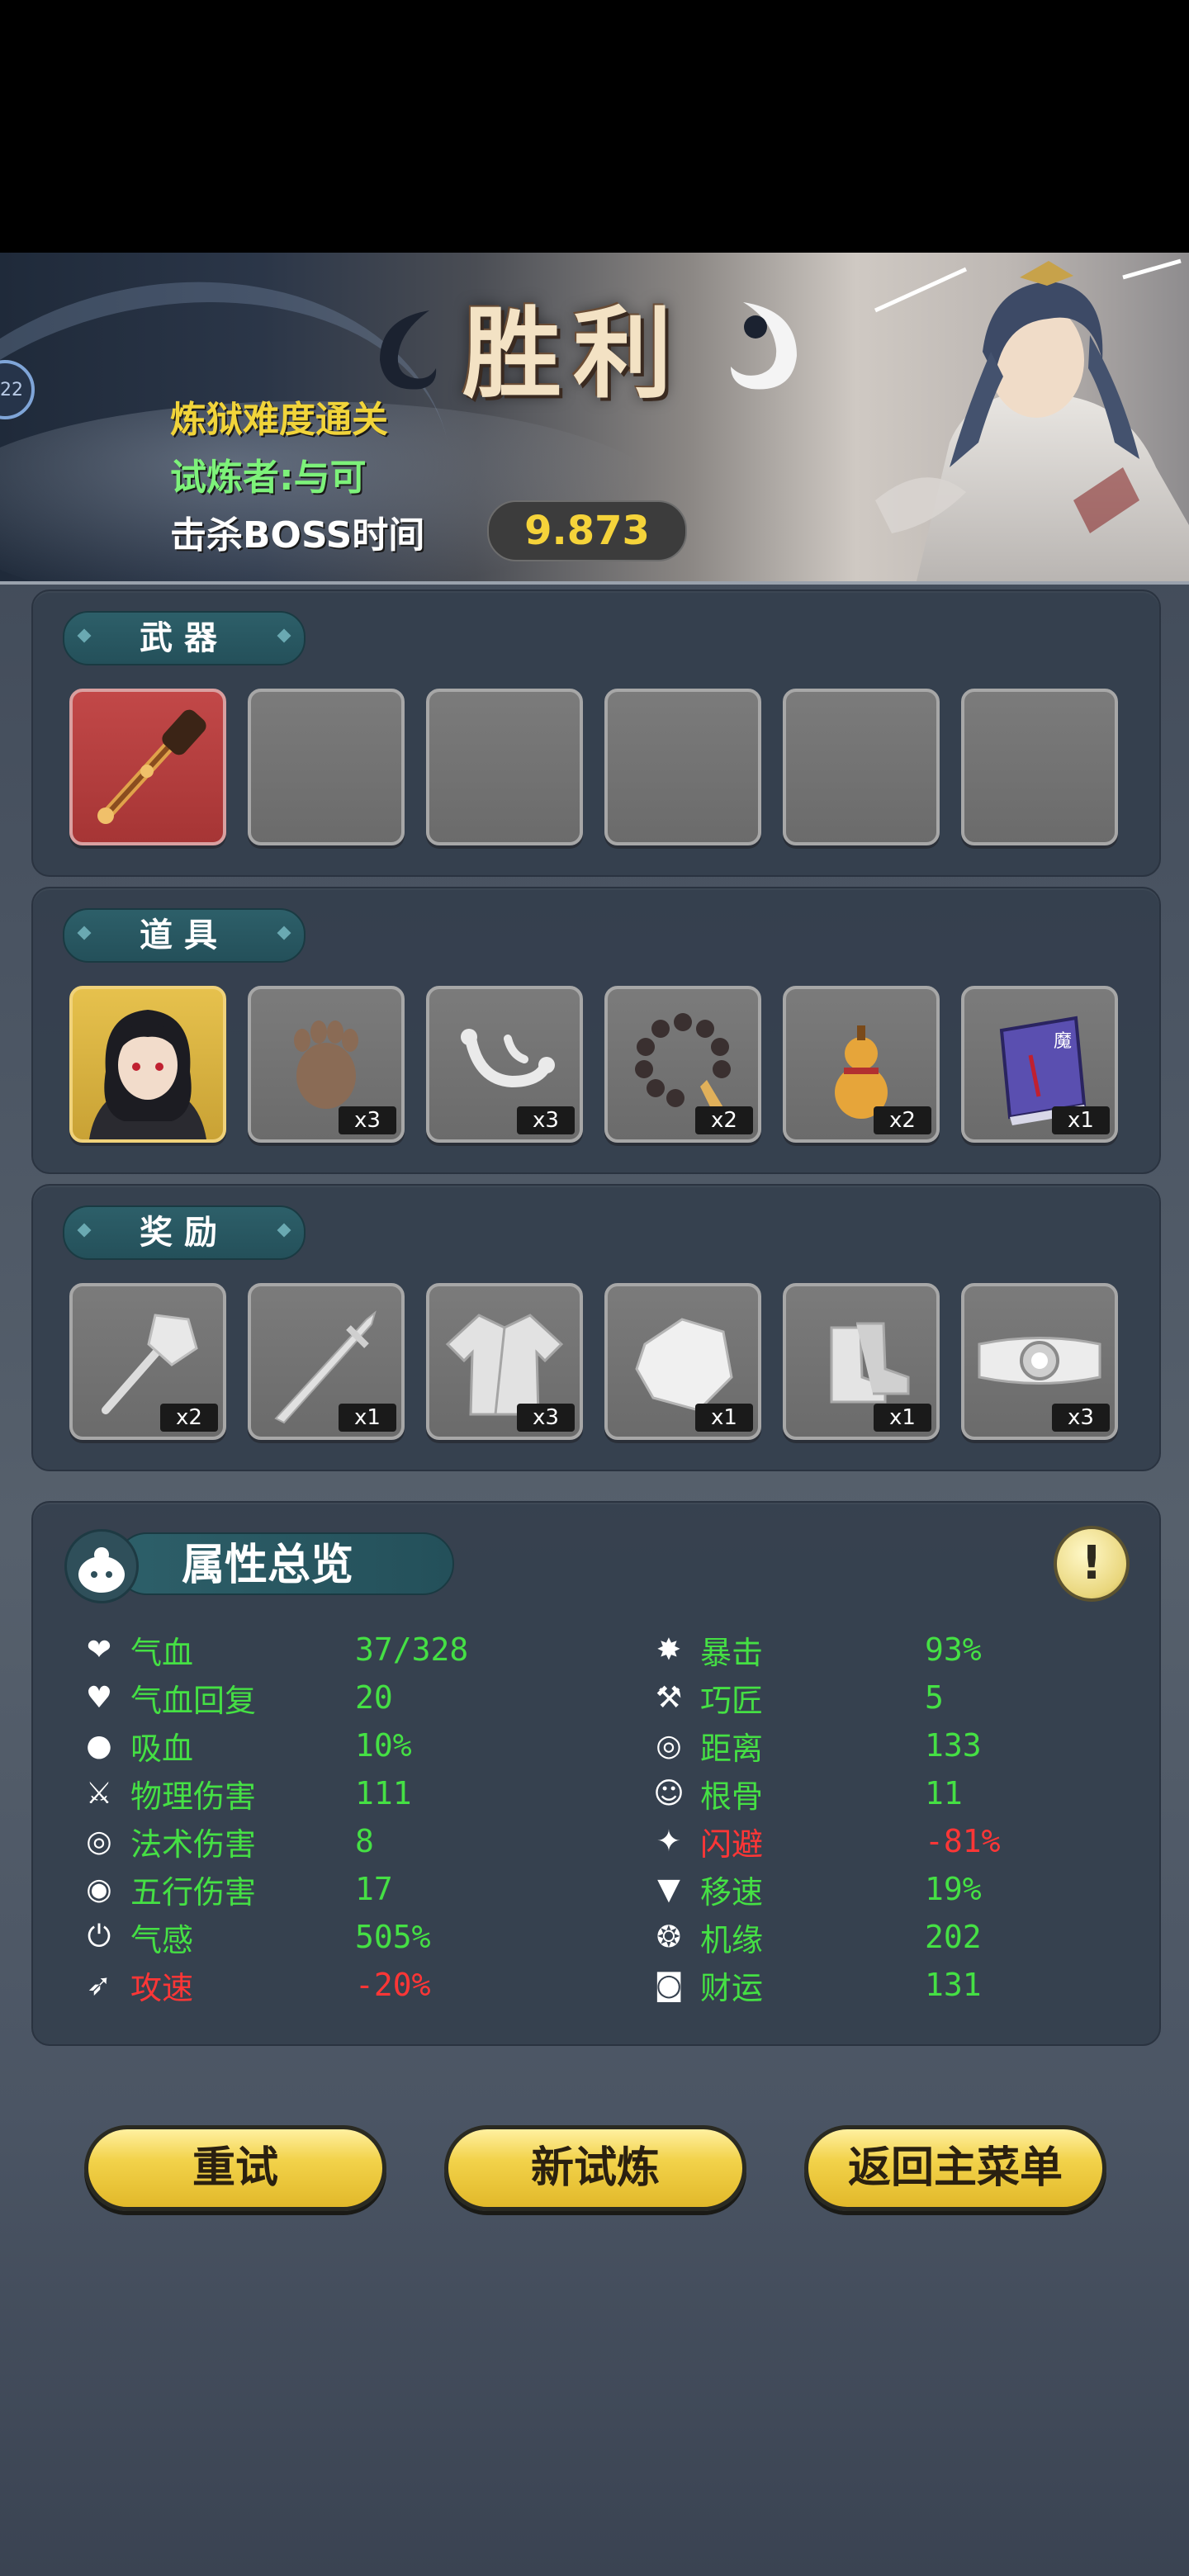 The image size is (1189, 2576). Describe the element at coordinates (669, 1697) in the screenshot. I see `hammer-icon: ⚒` at that location.